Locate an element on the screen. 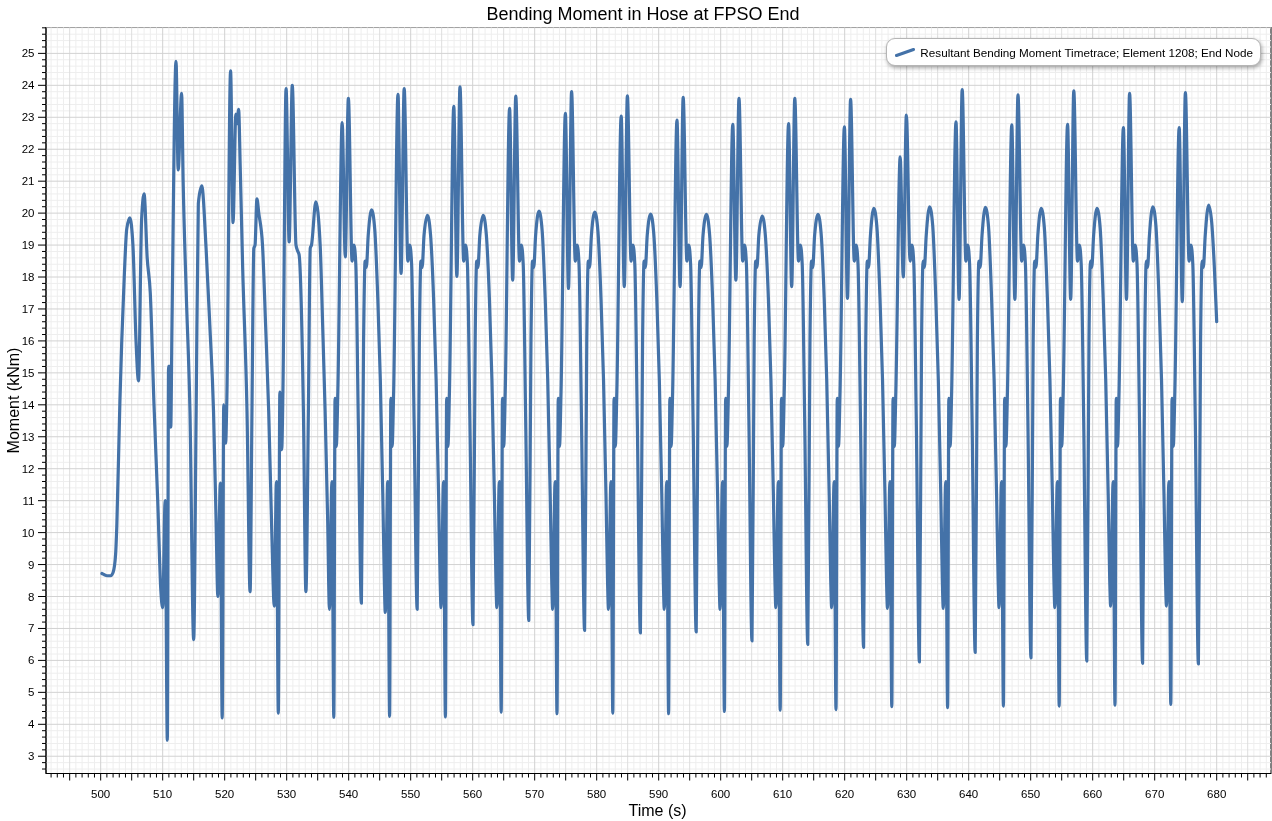  y-tick-label: 11 is located at coordinates (28, 500).